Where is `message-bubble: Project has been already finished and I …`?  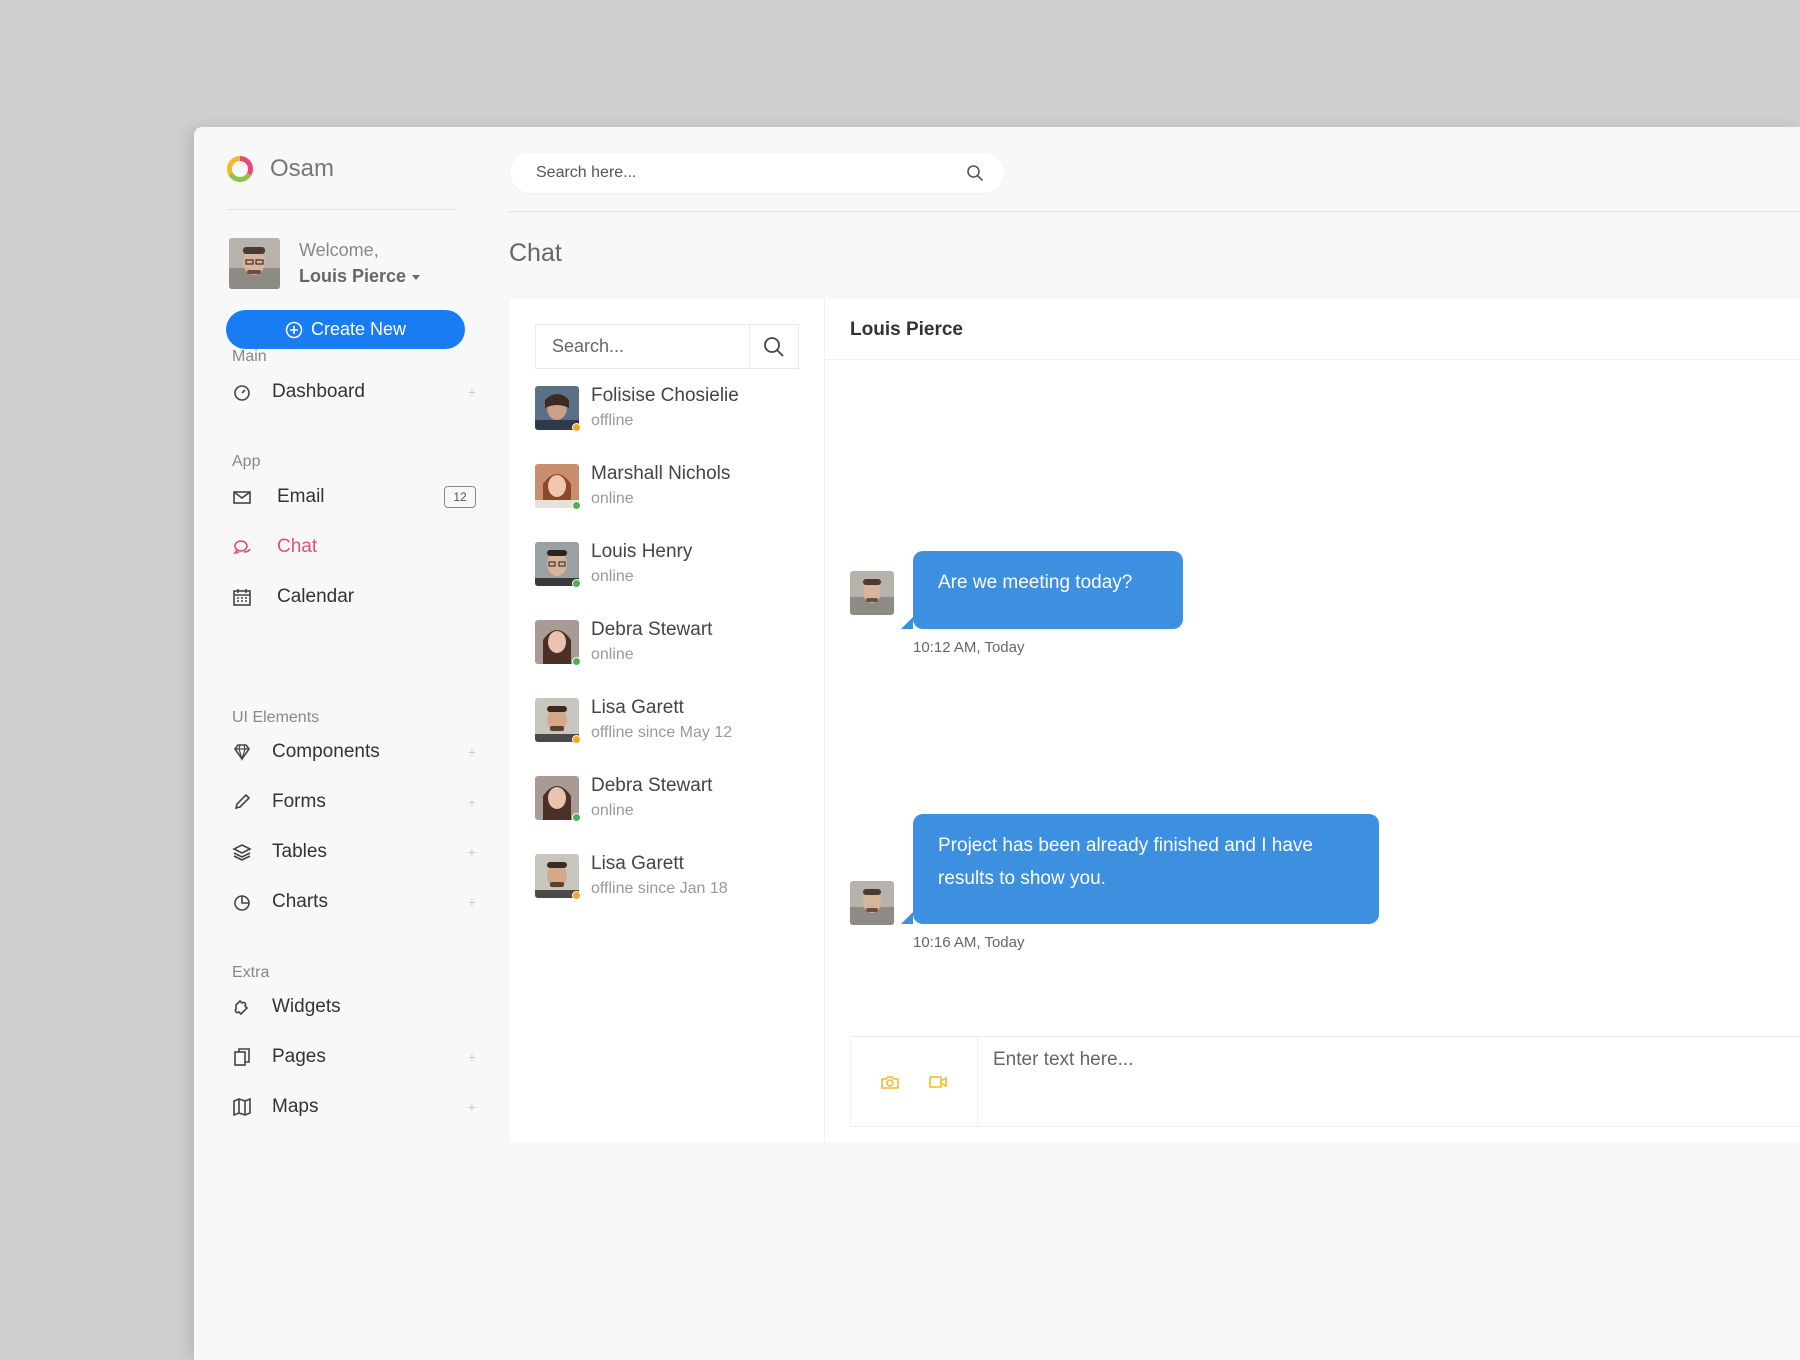 message-bubble: Project has been already finished and I … is located at coordinates (1140, 869).